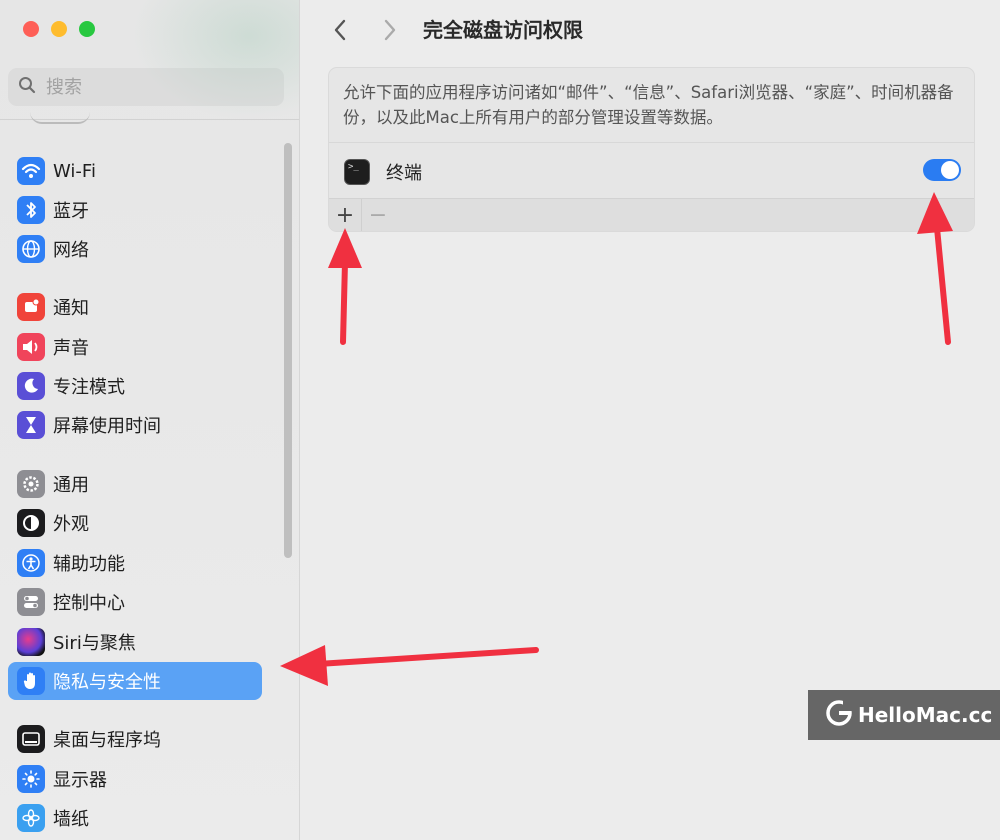 This screenshot has height=840, width=1000. What do you see at coordinates (31, 739) in the screenshot?
I see `dock-icon` at bounding box center [31, 739].